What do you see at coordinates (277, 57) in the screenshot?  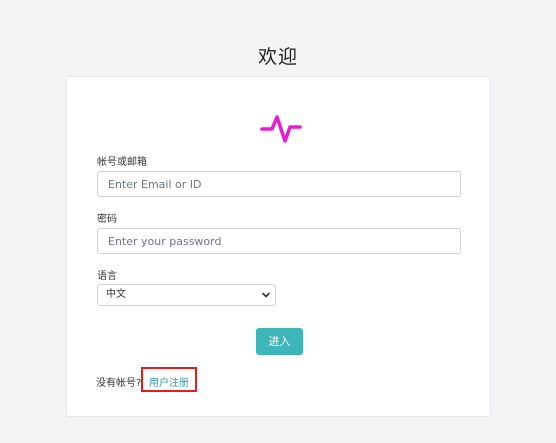 I see `page-title: 欢迎` at bounding box center [277, 57].